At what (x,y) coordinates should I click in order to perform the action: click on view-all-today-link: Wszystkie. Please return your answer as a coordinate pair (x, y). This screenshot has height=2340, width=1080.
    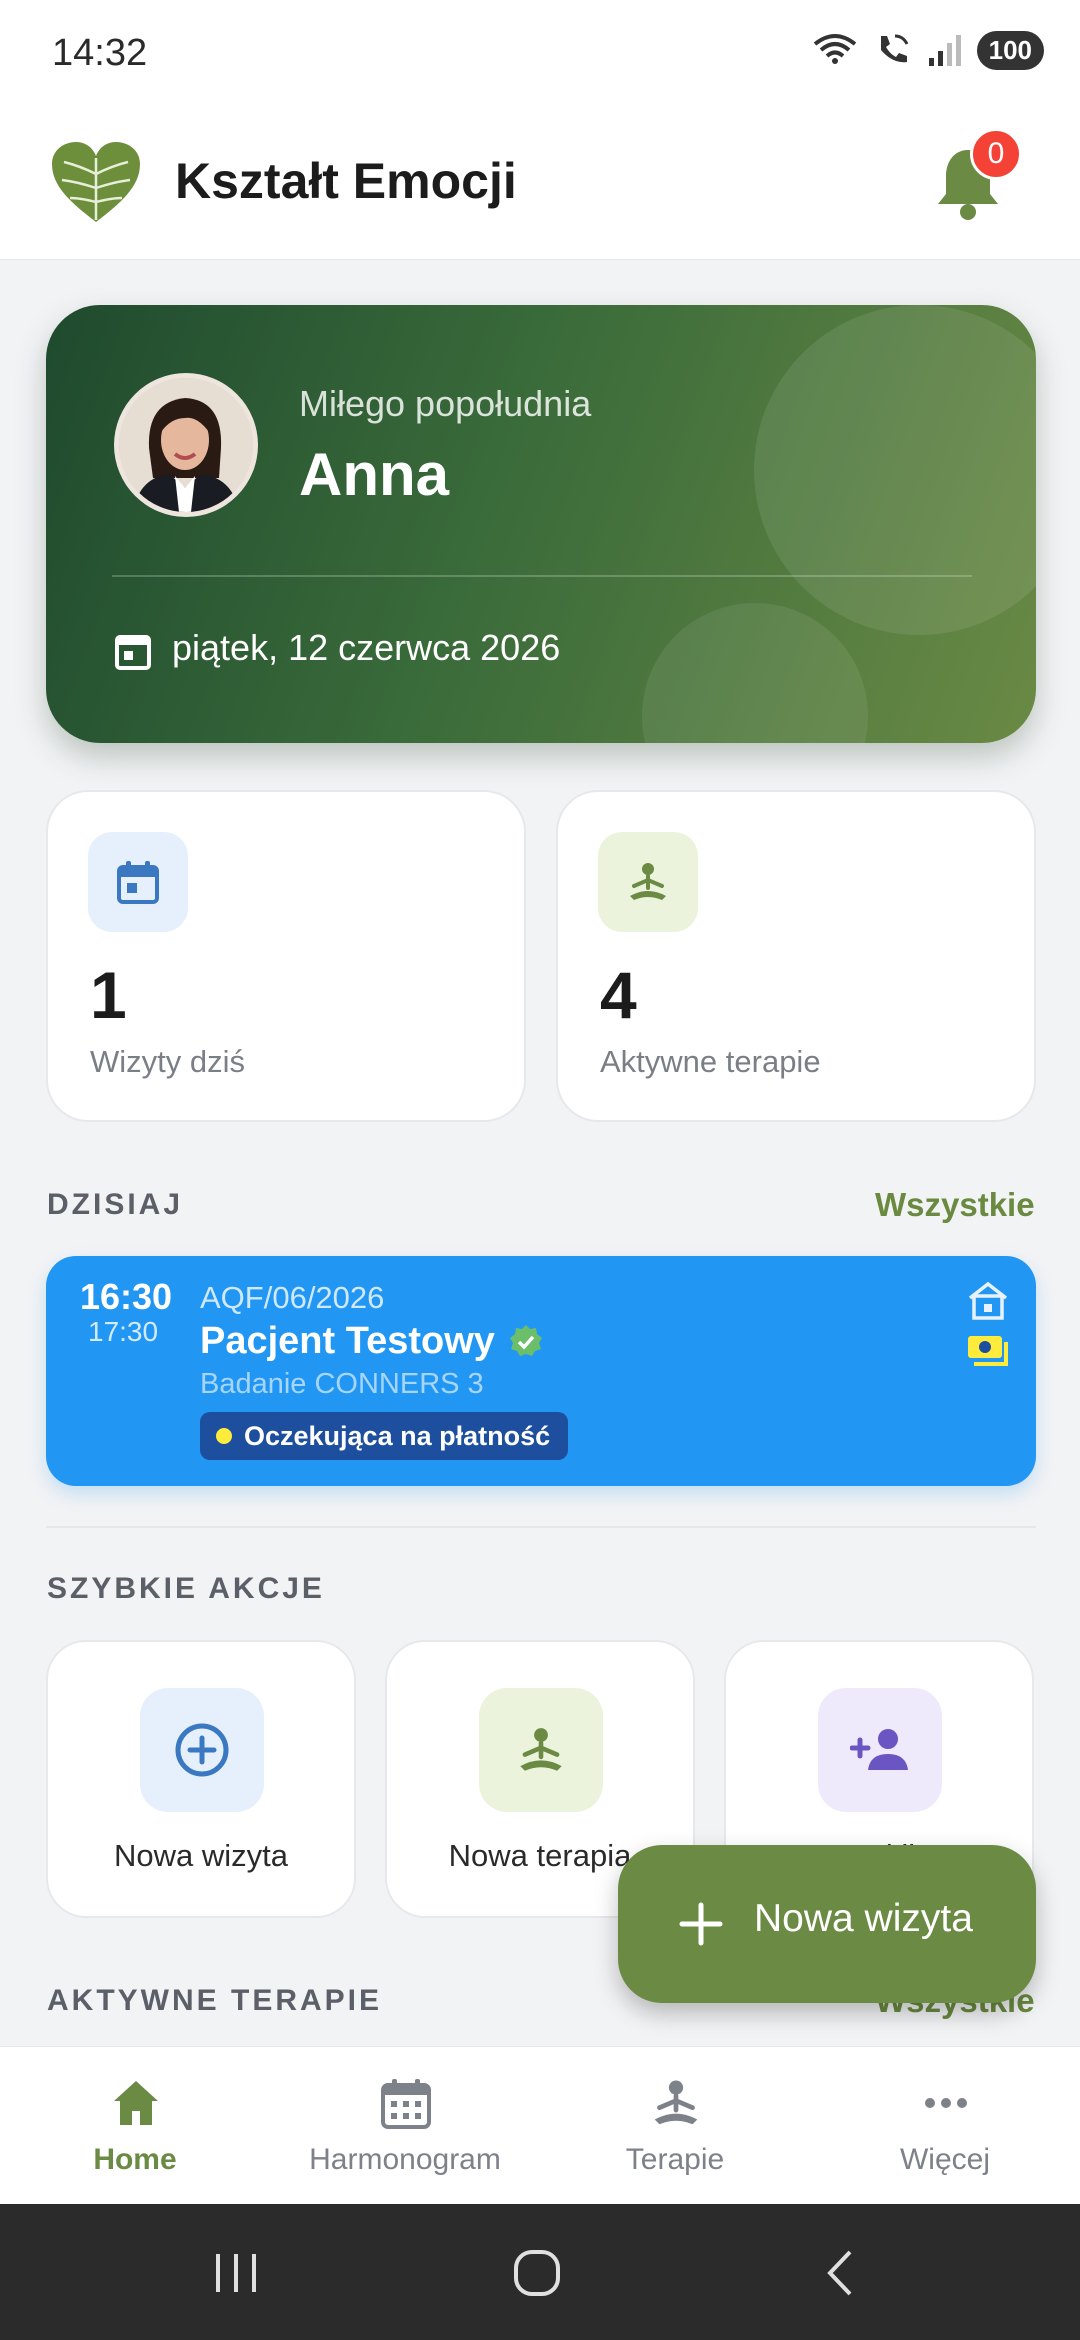
    Looking at the image, I should click on (955, 1205).